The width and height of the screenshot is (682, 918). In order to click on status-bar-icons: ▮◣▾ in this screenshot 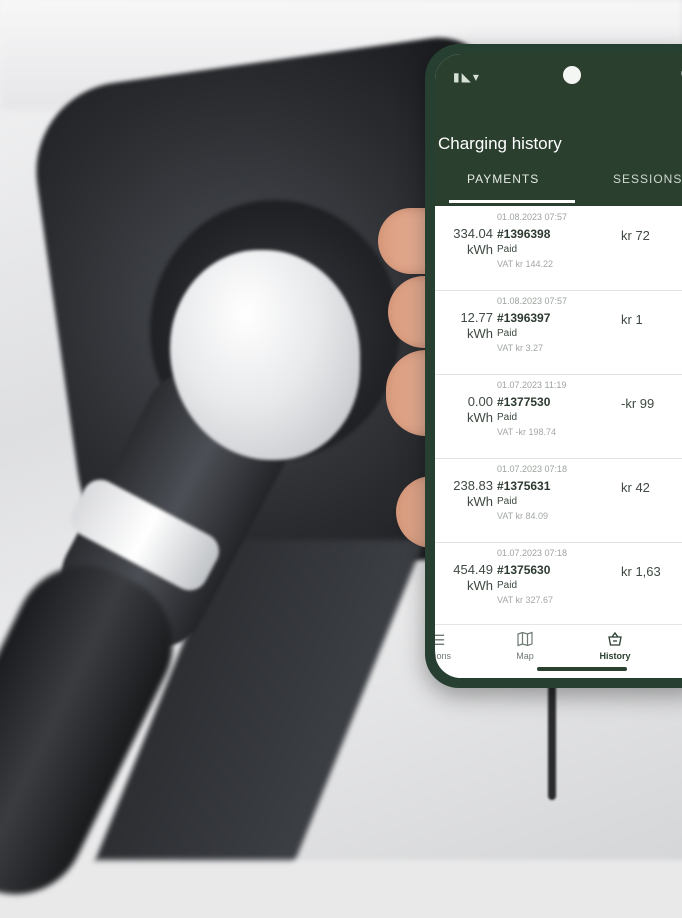, I will do `click(467, 77)`.